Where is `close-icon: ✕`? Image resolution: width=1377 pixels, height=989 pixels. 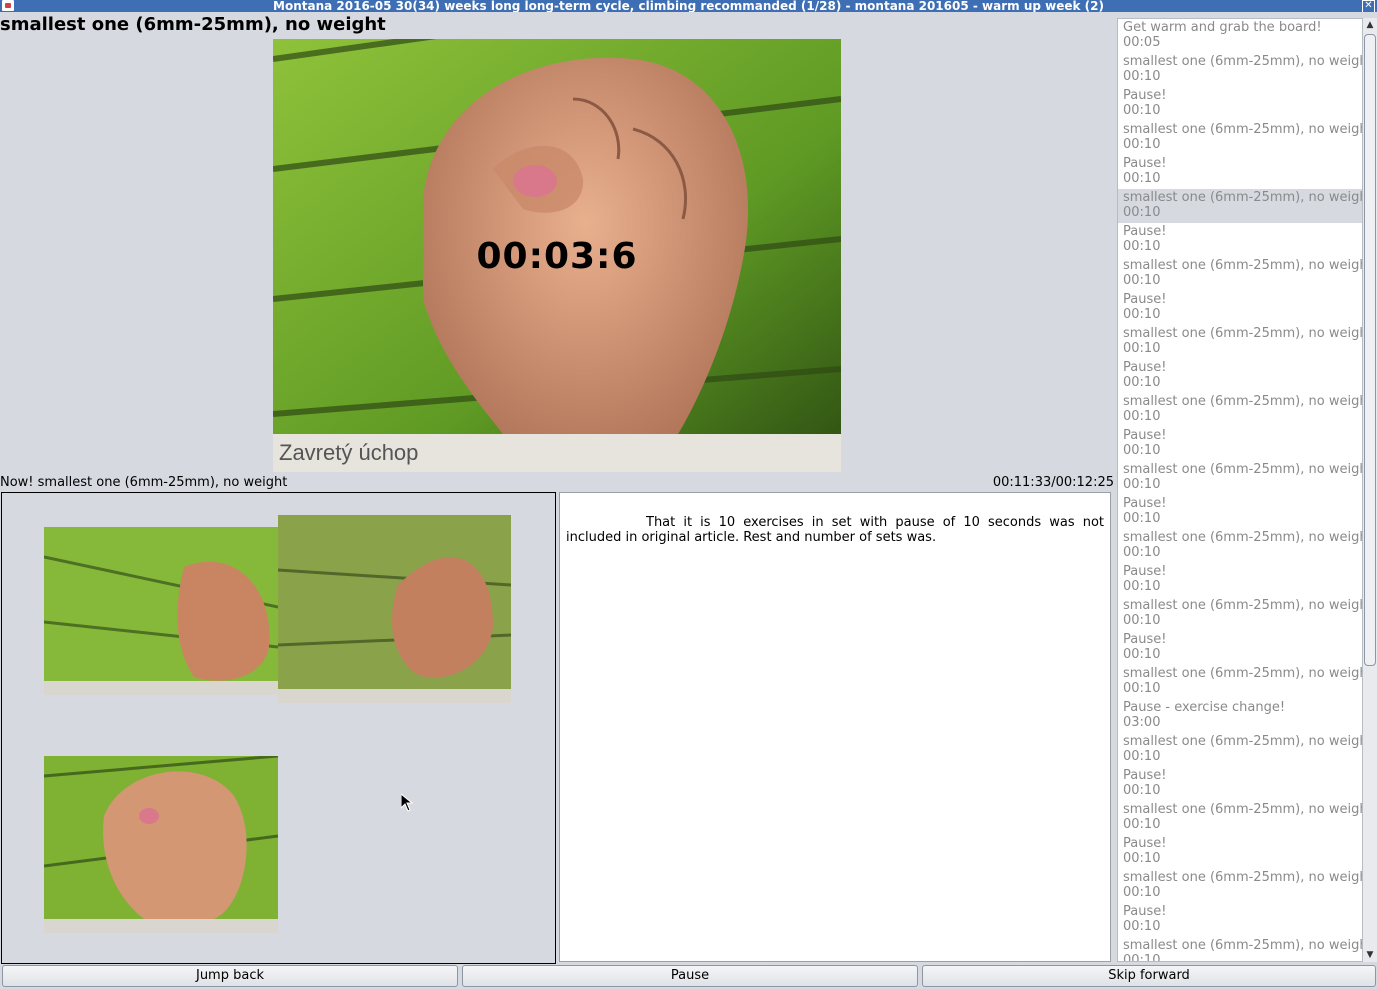
close-icon: ✕ is located at coordinates (1368, 6).